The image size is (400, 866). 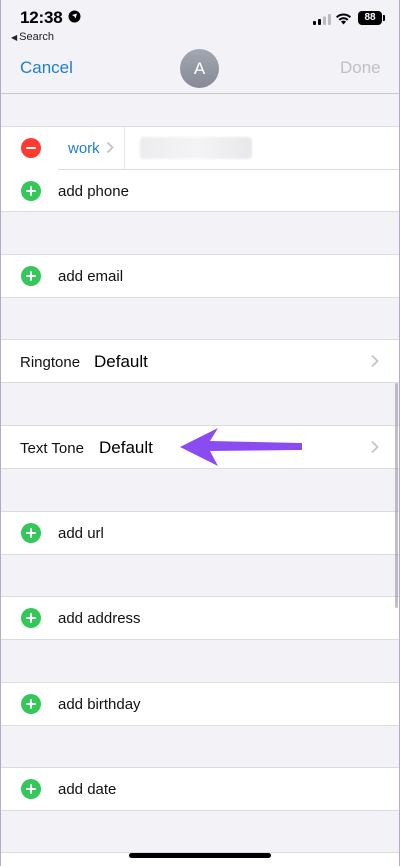 I want to click on add-url-row: add url, so click(x=200, y=533).